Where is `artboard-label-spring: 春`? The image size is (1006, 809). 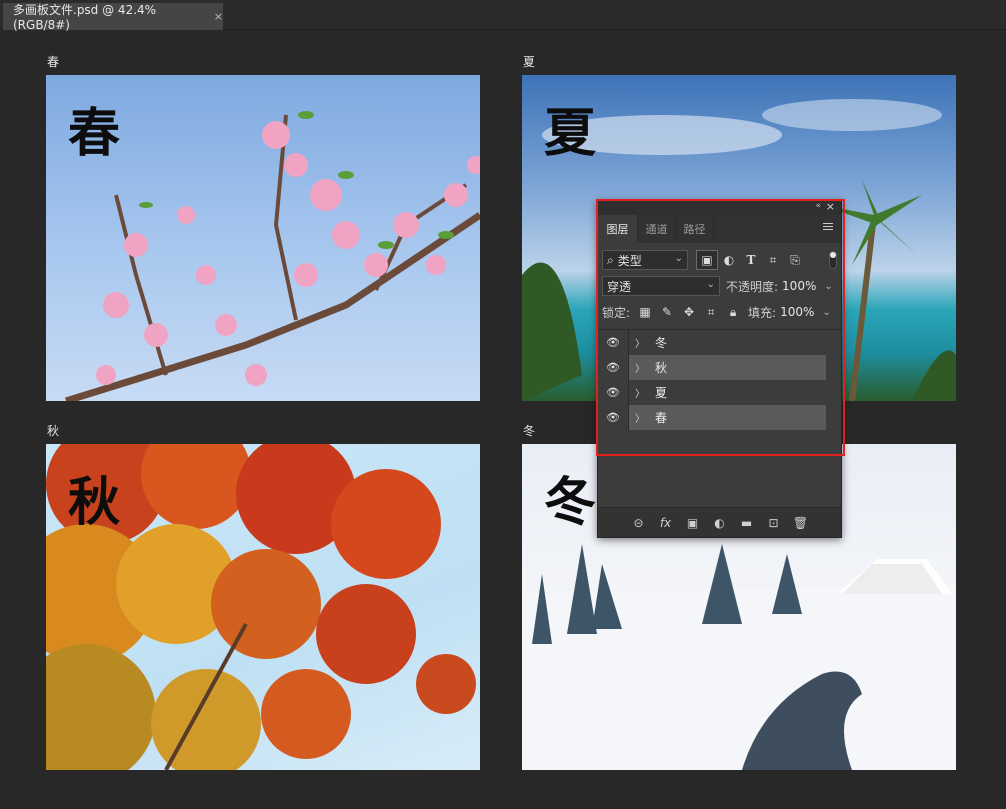
artboard-label-spring: 春 is located at coordinates (53, 61).